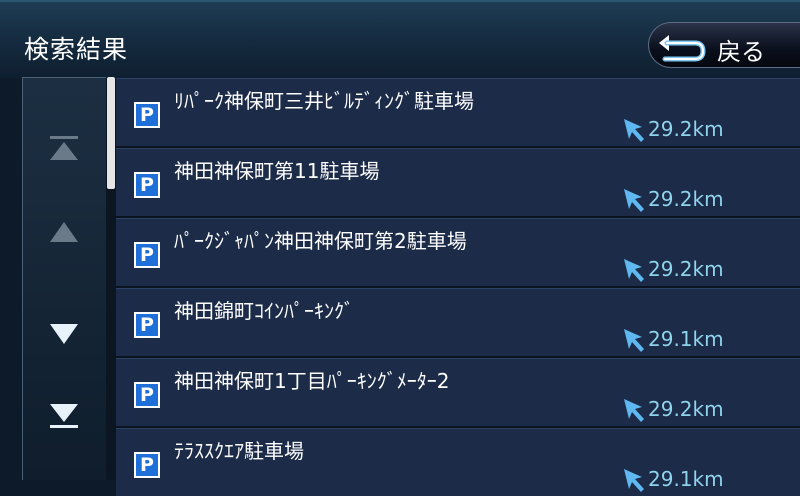  Describe the element at coordinates (76, 49) in the screenshot. I see `page-title: 検索結果` at that location.